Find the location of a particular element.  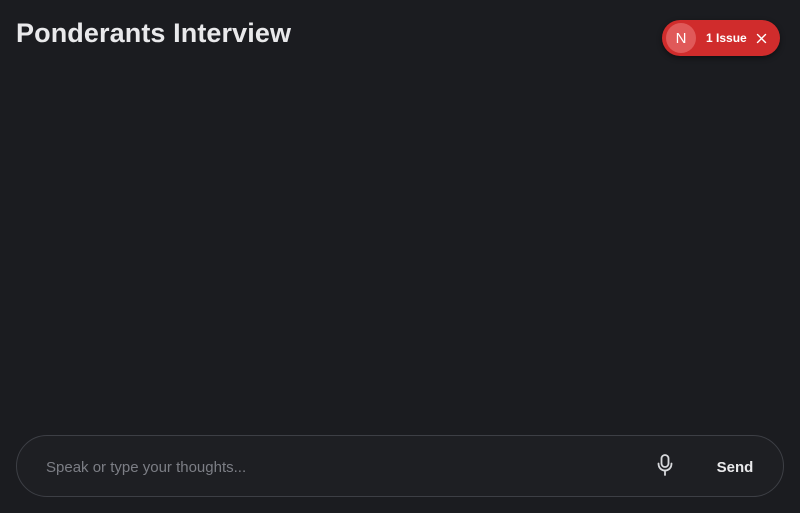

microphone-button is located at coordinates (665, 467).